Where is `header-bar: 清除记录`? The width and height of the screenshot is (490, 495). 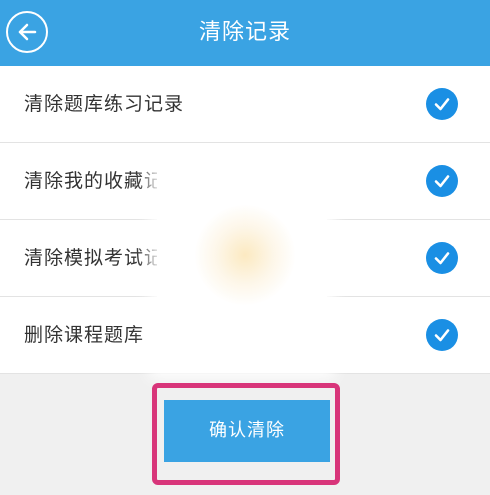 header-bar: 清除记录 is located at coordinates (245, 33).